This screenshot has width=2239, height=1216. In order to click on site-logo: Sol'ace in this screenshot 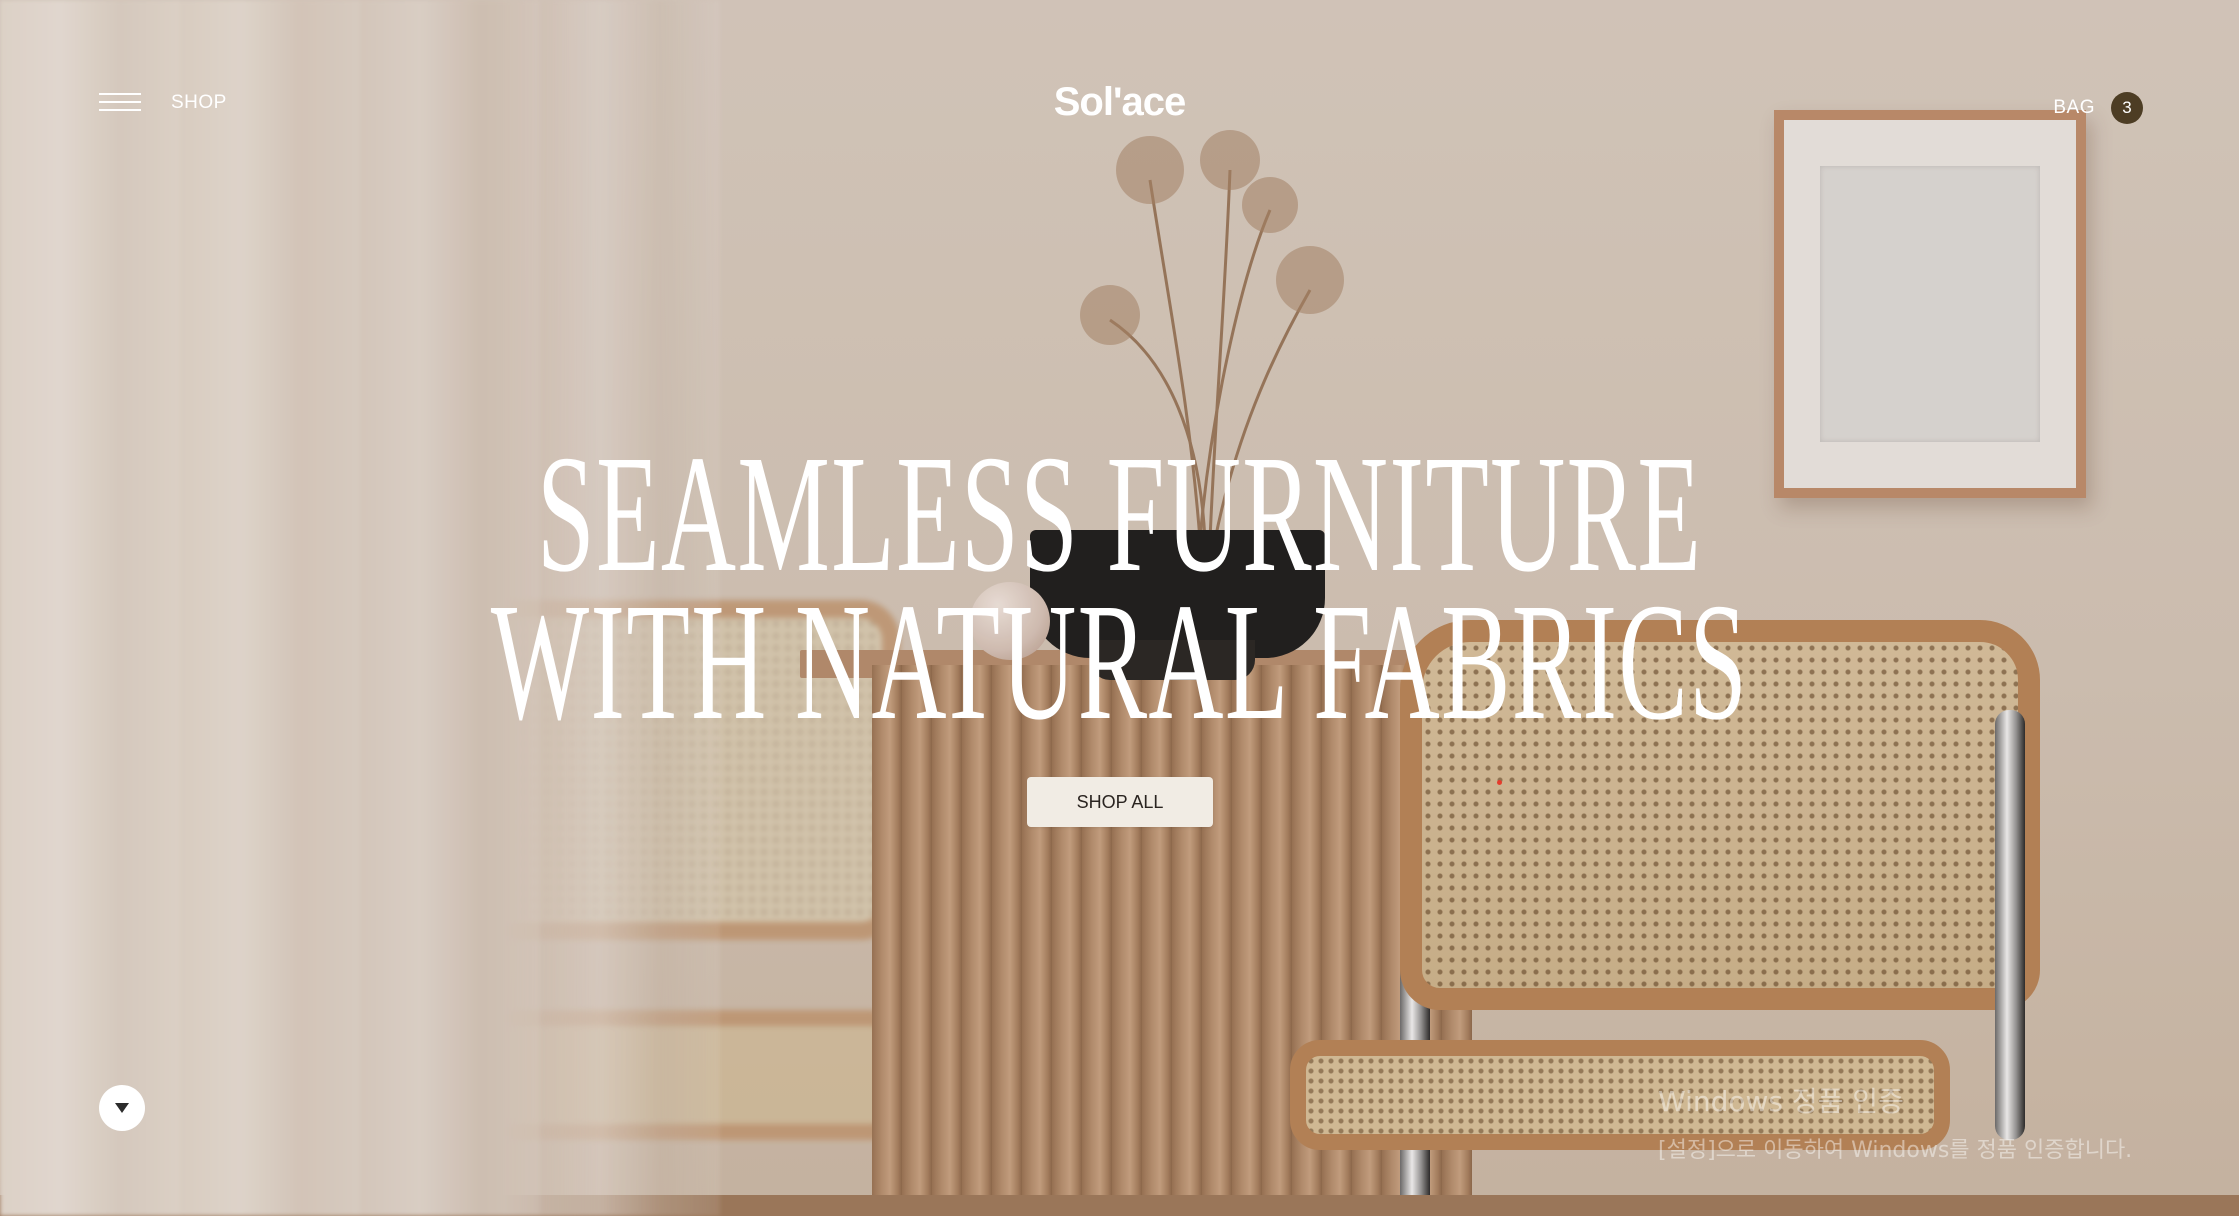, I will do `click(1119, 102)`.